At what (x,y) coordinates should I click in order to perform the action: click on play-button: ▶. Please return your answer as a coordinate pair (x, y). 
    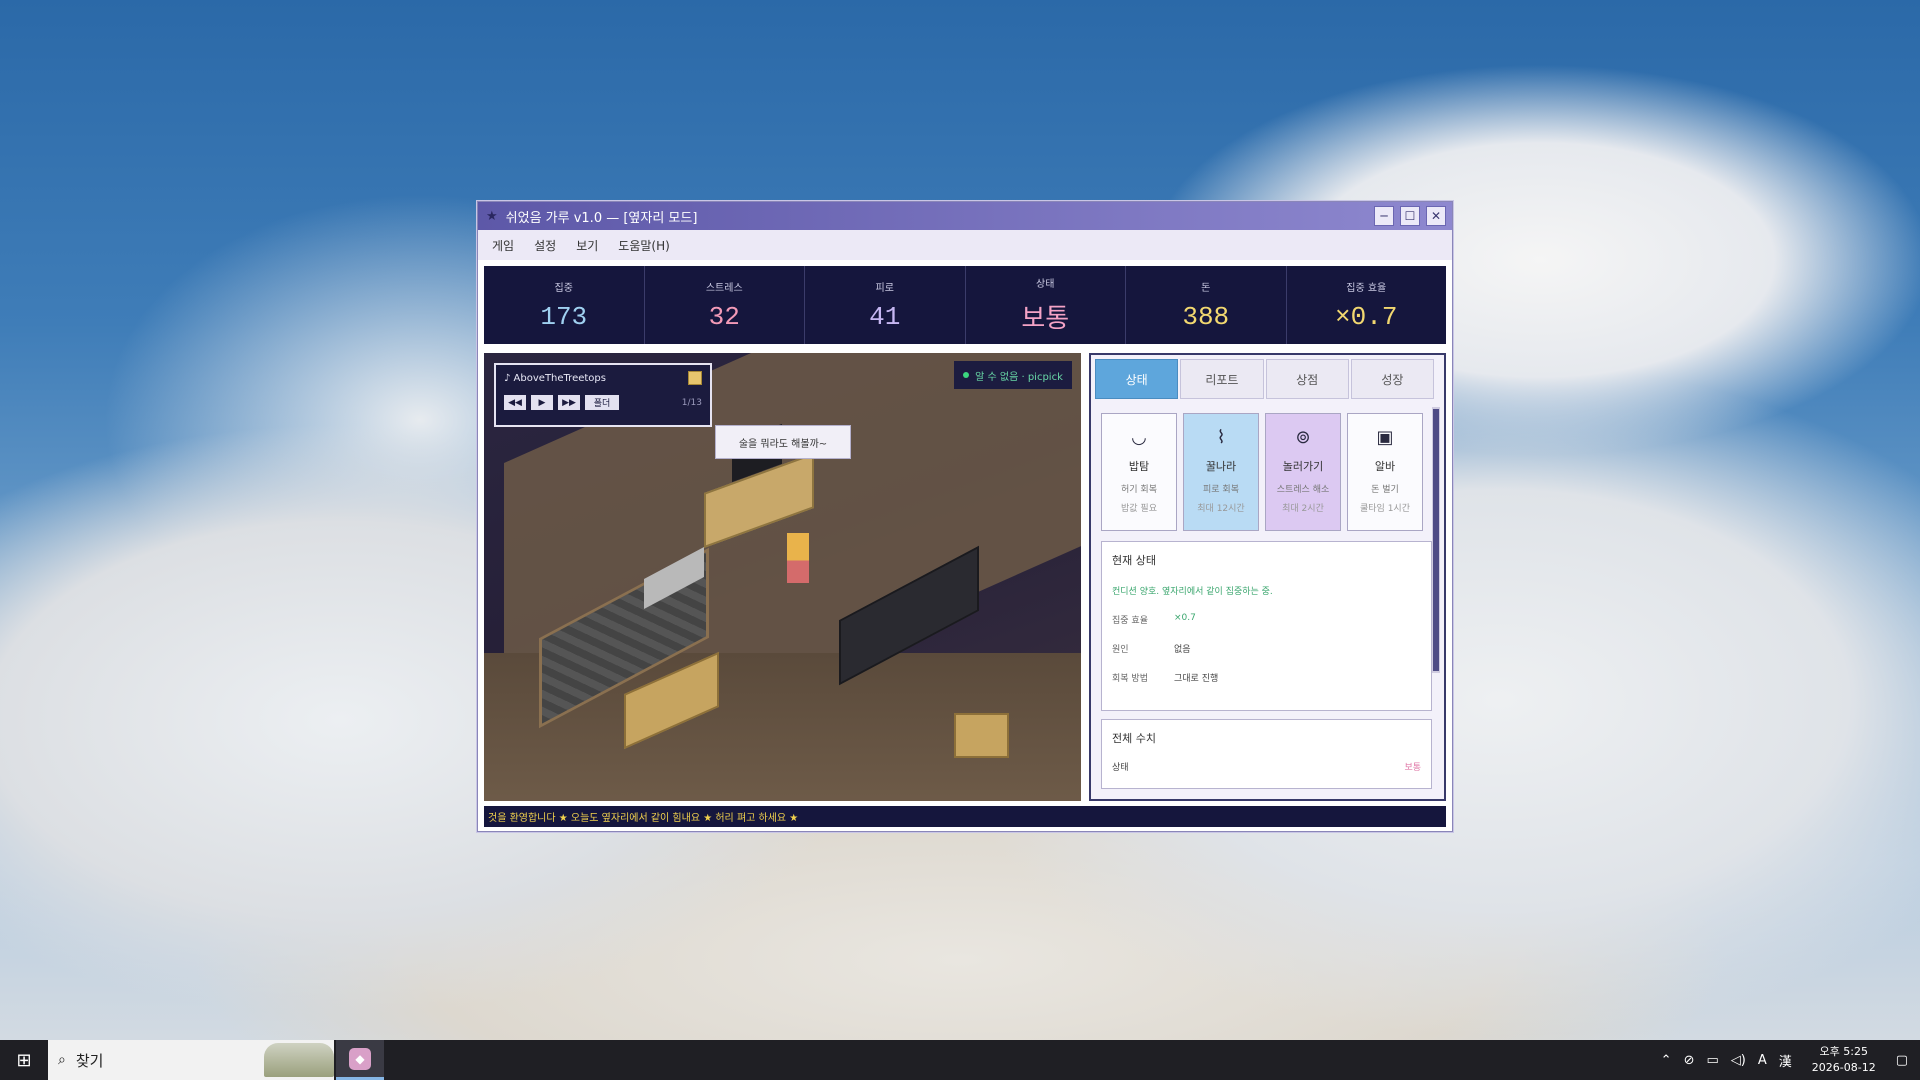
    Looking at the image, I should click on (542, 402).